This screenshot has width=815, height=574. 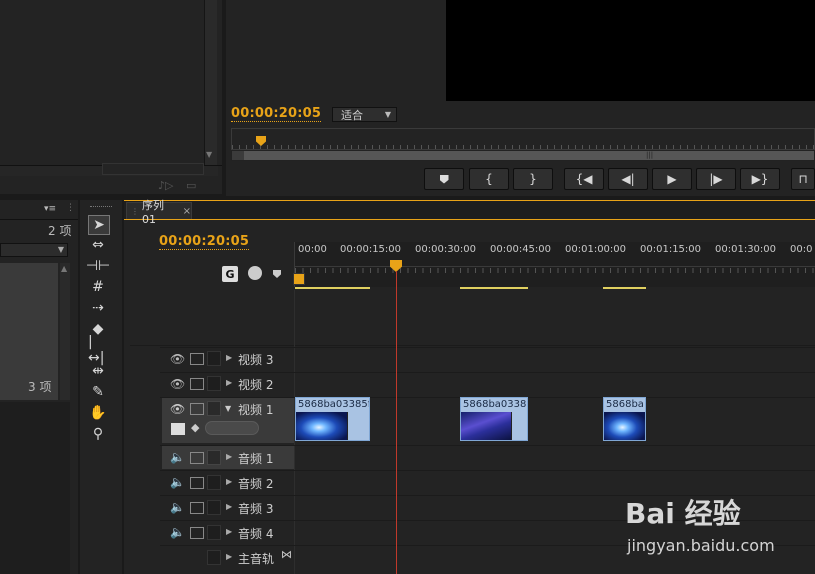 What do you see at coordinates (187, 211) in the screenshot?
I see `close-icon: ×` at bounding box center [187, 211].